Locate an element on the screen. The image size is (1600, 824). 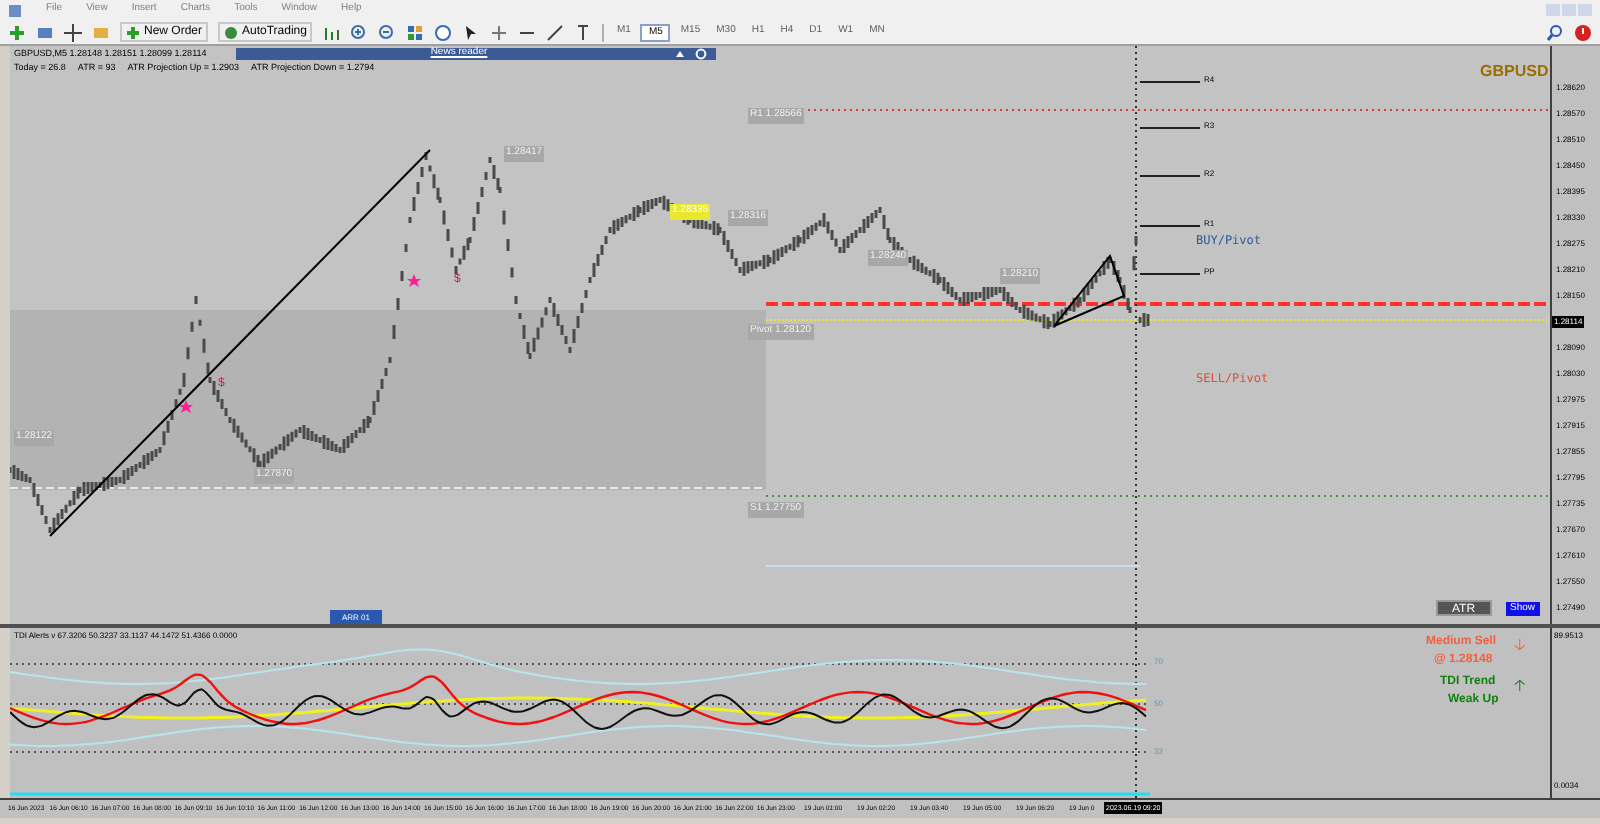
search-icon is located at coordinates (1555, 32).